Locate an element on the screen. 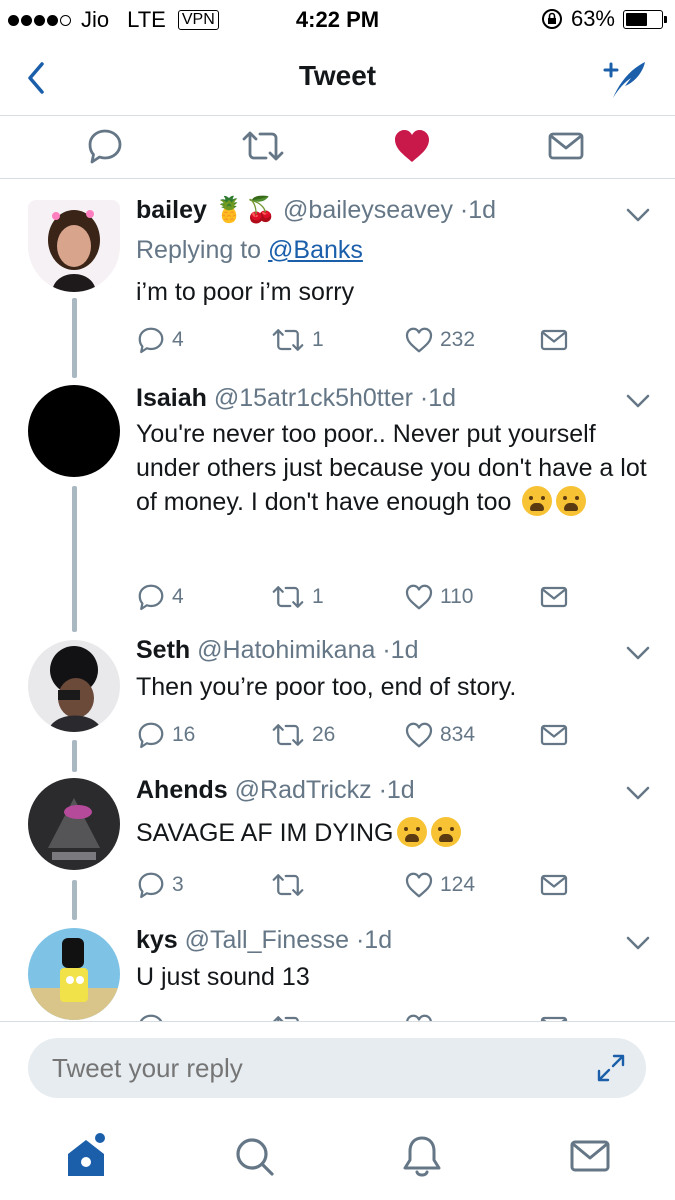 Image resolution: width=675 pixels, height=1200 pixels. reply-composer is located at coordinates (337, 1068).